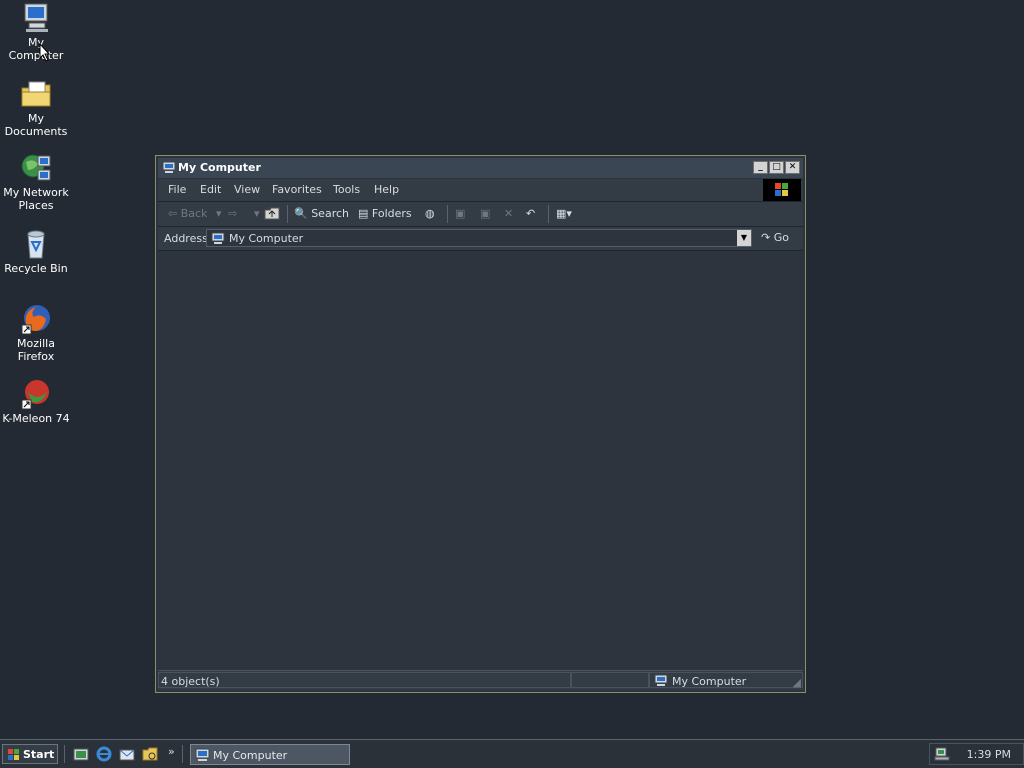  Describe the element at coordinates (36, 244) in the screenshot. I see `recycle-bin-icon` at that location.